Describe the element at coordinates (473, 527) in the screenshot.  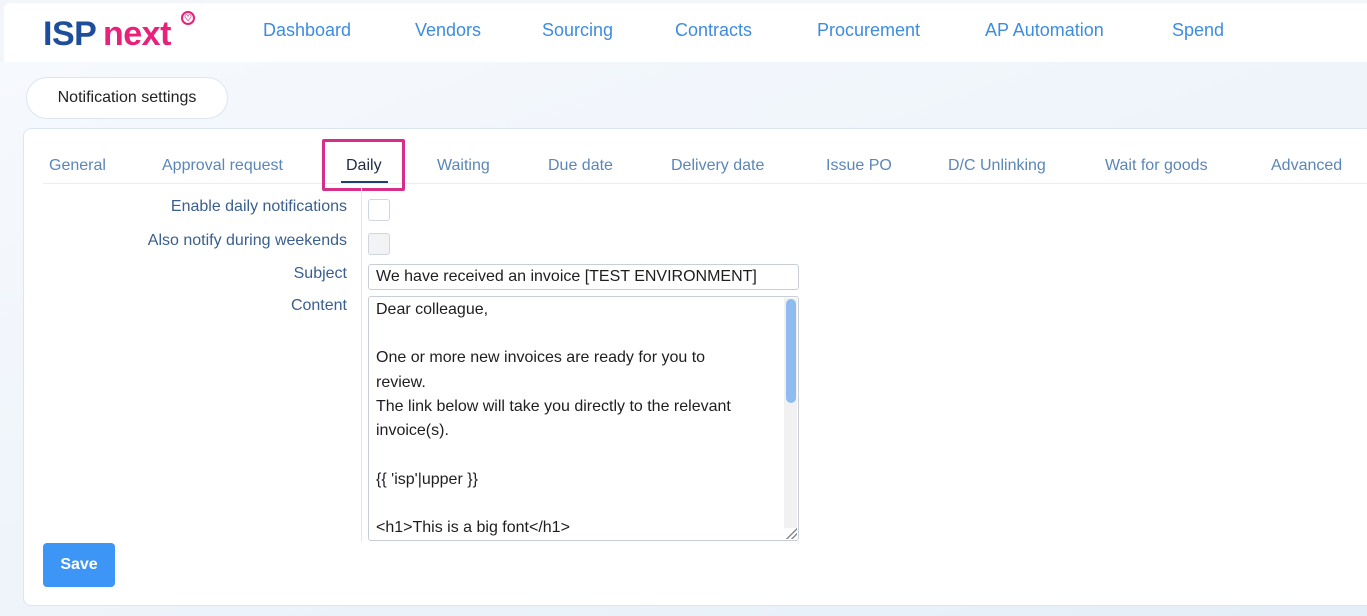
I see `content-line: <h1>This is a big font</h1>` at that location.